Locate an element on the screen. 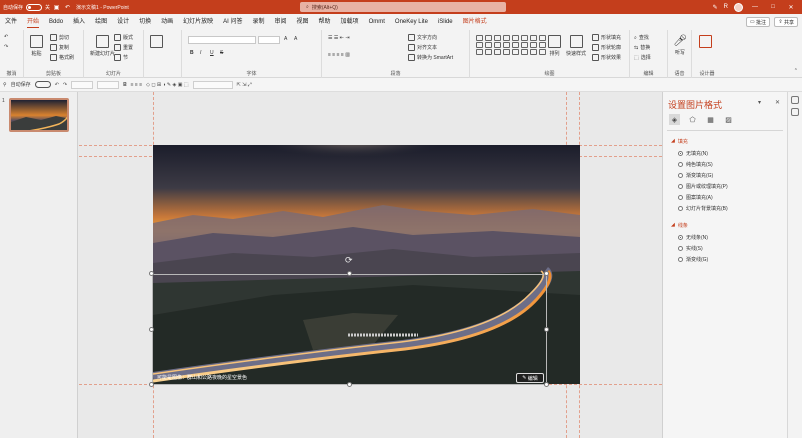 The width and height of the screenshot is (802, 438). font-size-select is located at coordinates (269, 40).